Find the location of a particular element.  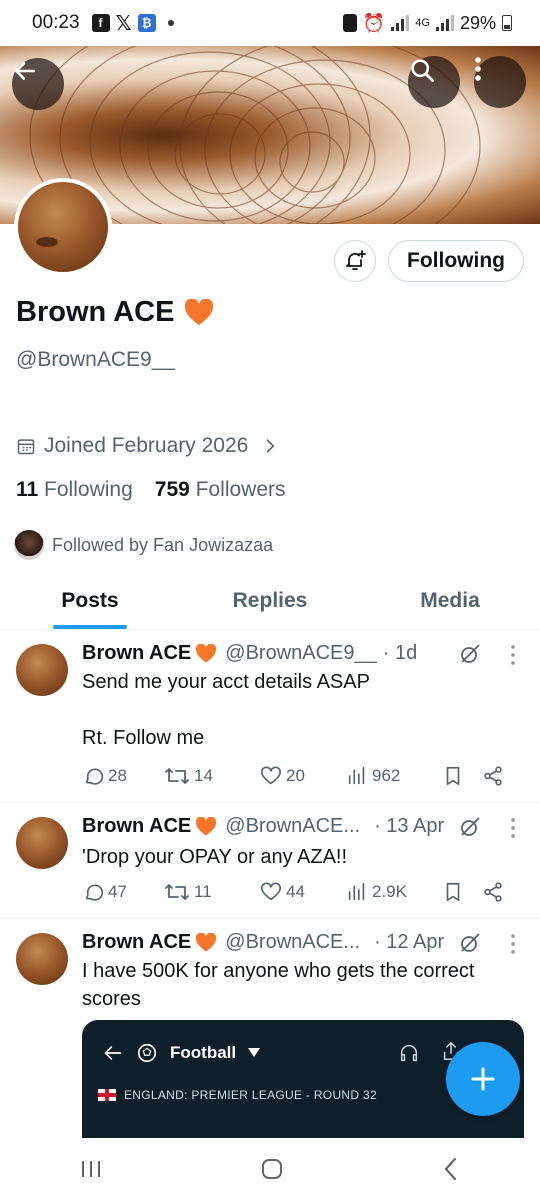

status-time: 00:23 is located at coordinates (56, 22).